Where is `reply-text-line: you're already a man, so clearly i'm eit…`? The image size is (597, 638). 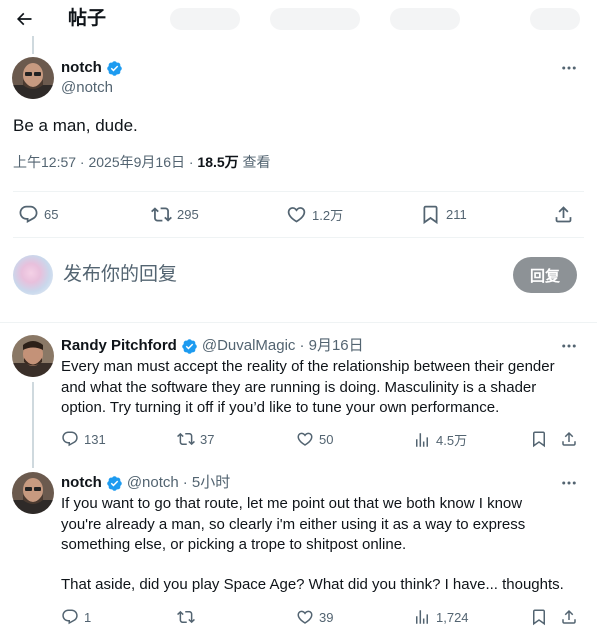
reply-text-line: you're already a man, so clearly i'm eit… is located at coordinates (293, 524).